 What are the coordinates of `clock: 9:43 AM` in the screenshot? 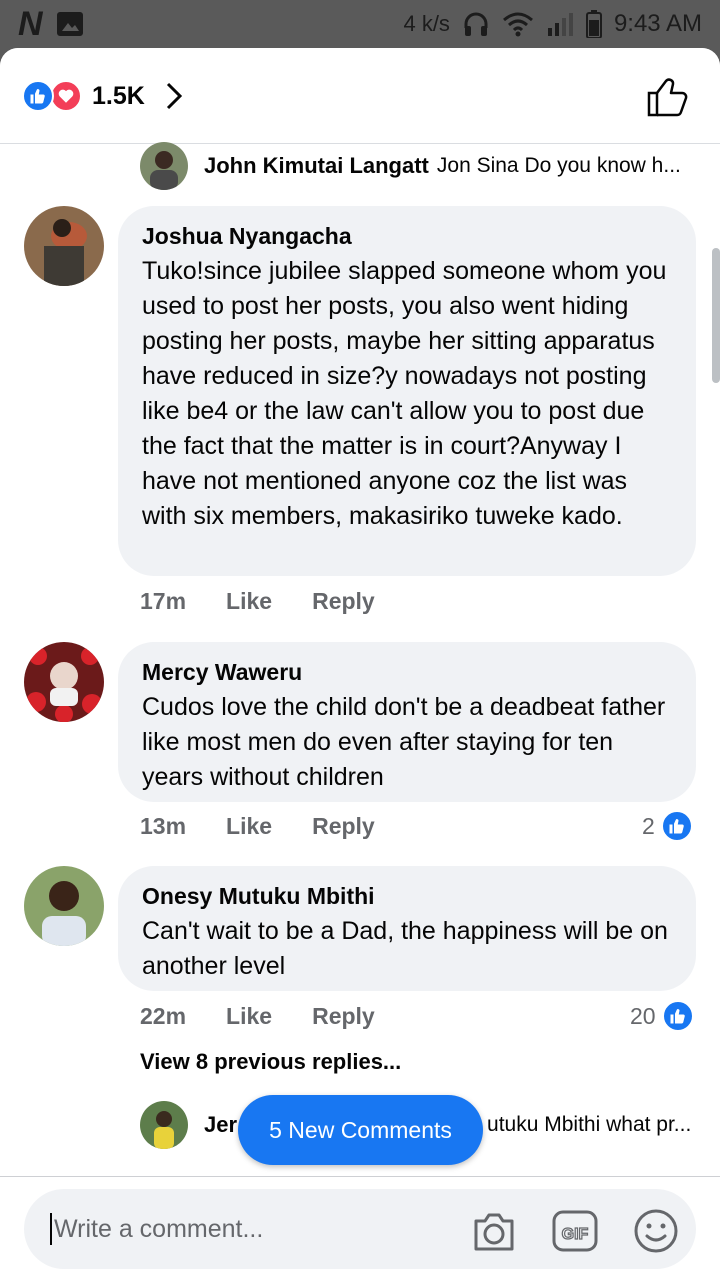 It's located at (657, 23).